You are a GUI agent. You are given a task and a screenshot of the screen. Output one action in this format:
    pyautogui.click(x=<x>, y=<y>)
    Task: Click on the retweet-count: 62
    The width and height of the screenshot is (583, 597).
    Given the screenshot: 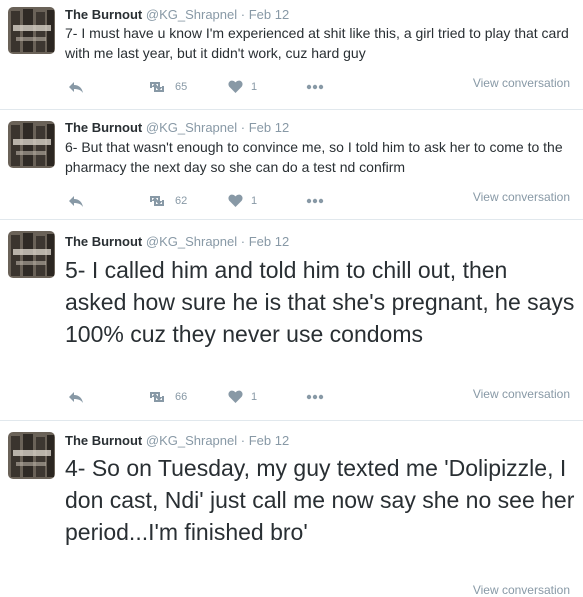 What is the action you would take?
    pyautogui.click(x=181, y=201)
    